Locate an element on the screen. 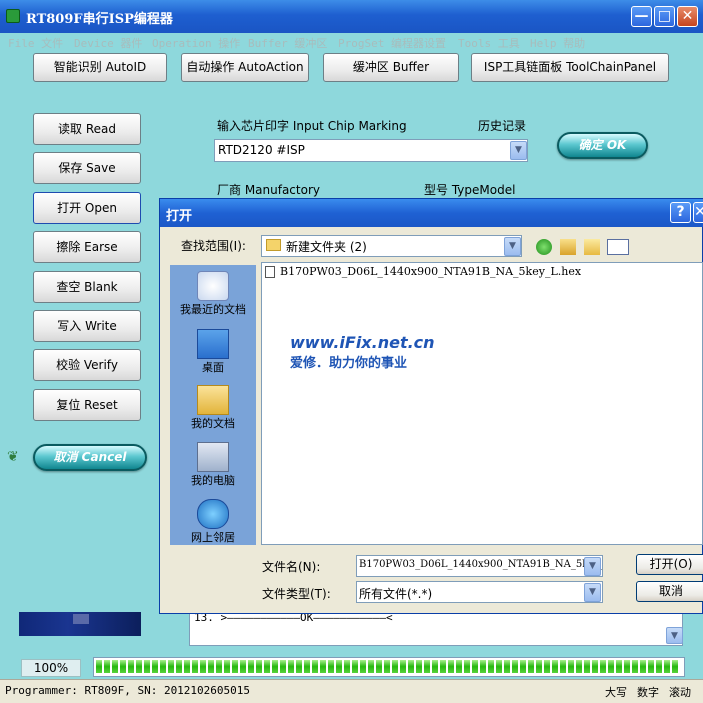  chip-preview-image is located at coordinates (80, 624).